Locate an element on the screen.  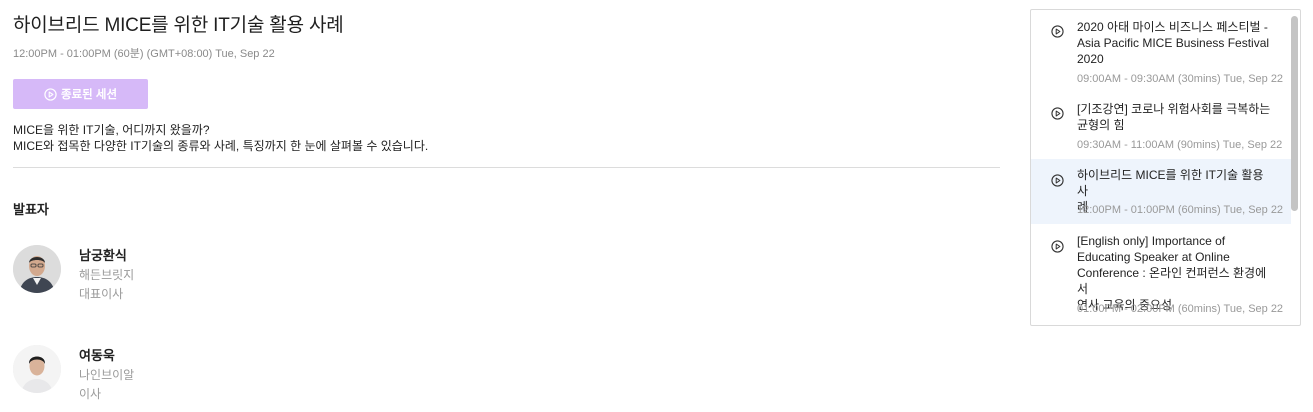
session-title-line: 2020 아태 마이스 비즈니스 페스티벌 - is located at coordinates (1172, 27).